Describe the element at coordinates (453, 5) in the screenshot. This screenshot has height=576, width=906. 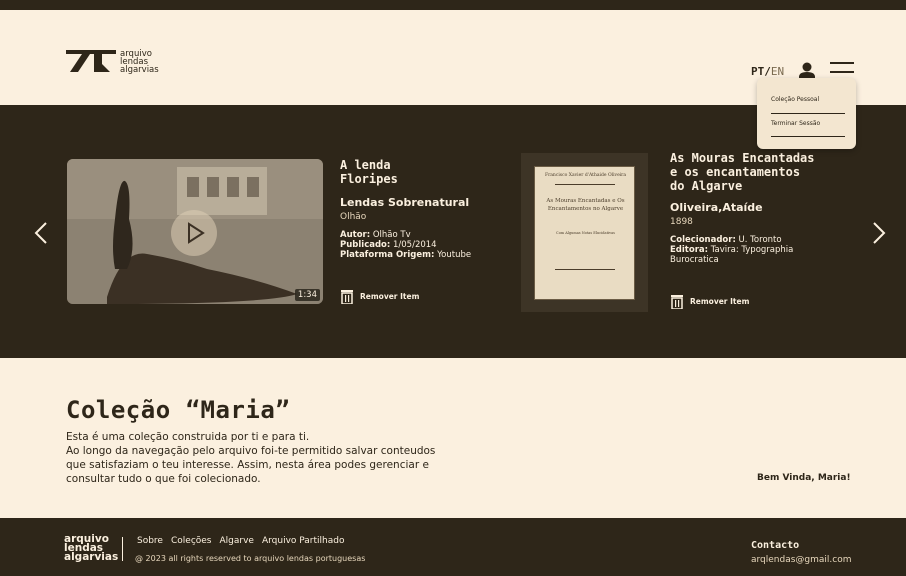
I see `top-strip` at that location.